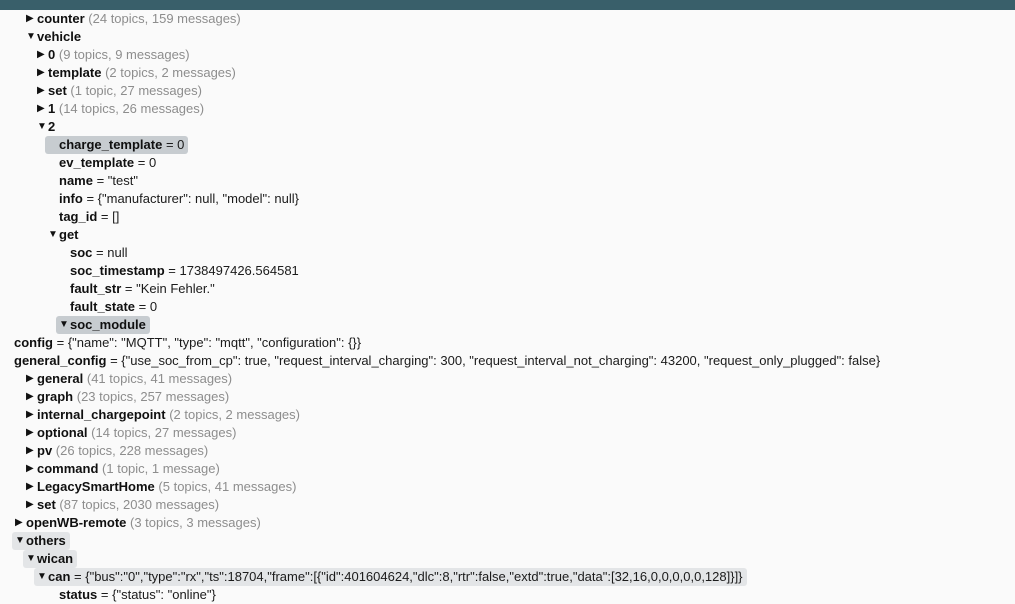  What do you see at coordinates (507, 289) in the screenshot?
I see `tree-node-fault-str: ▶fault_str = "Kein Fehler."` at bounding box center [507, 289].